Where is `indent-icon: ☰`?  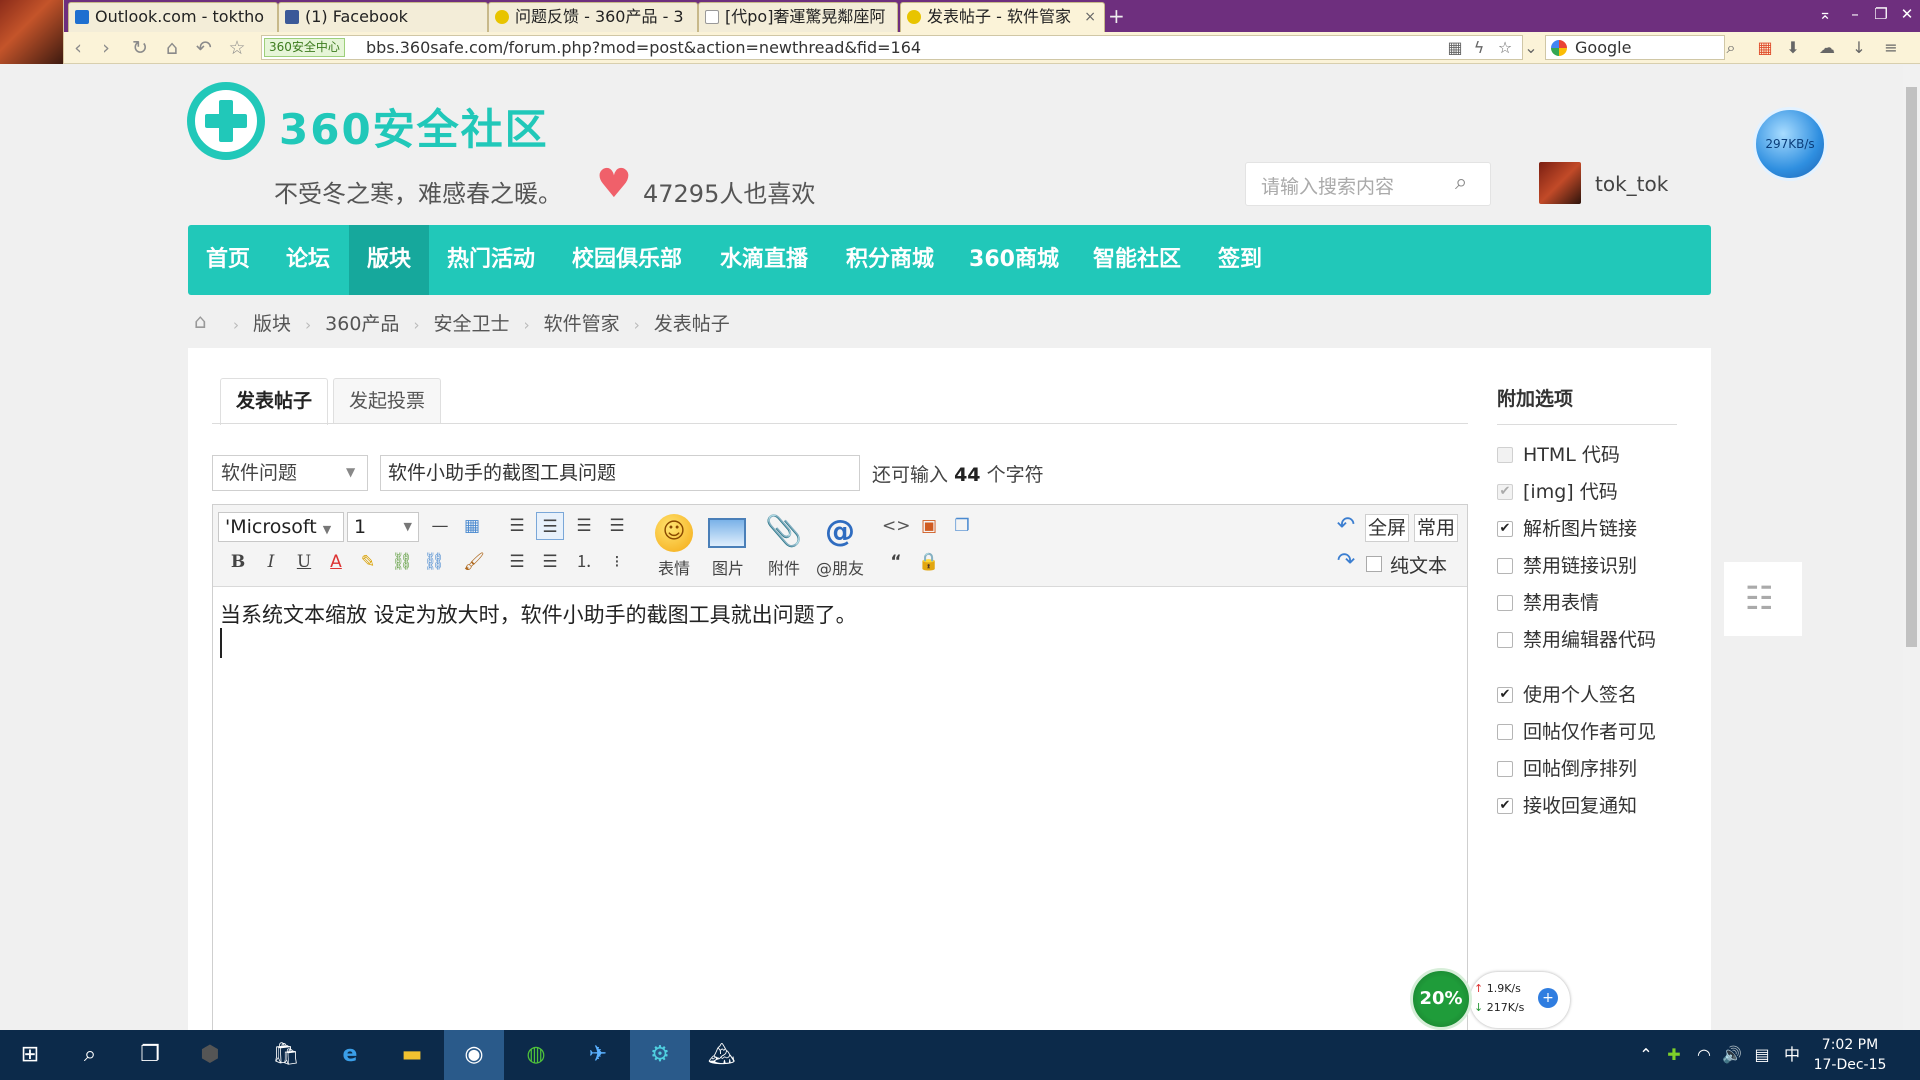
indent-icon: ☰ is located at coordinates (550, 562).